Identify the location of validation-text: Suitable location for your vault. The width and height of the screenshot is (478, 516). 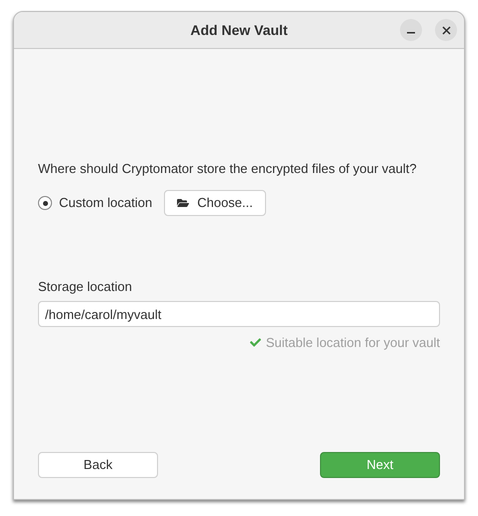
(353, 343).